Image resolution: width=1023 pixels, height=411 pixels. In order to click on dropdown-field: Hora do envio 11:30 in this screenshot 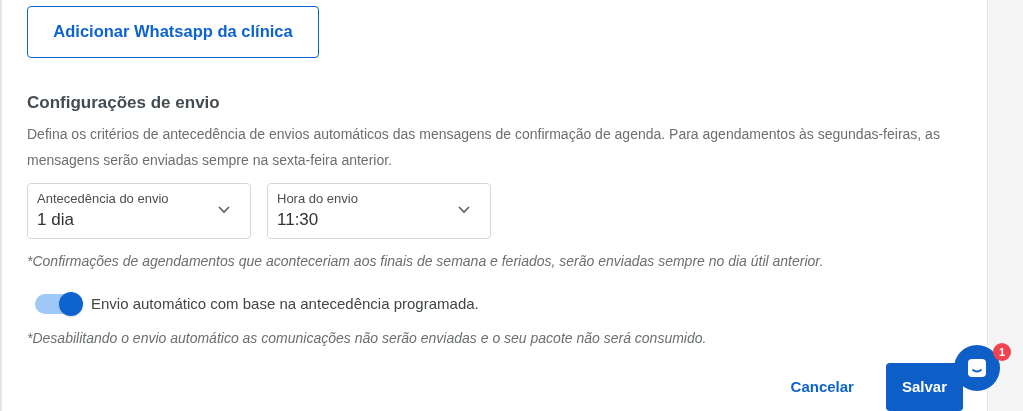, I will do `click(379, 211)`.